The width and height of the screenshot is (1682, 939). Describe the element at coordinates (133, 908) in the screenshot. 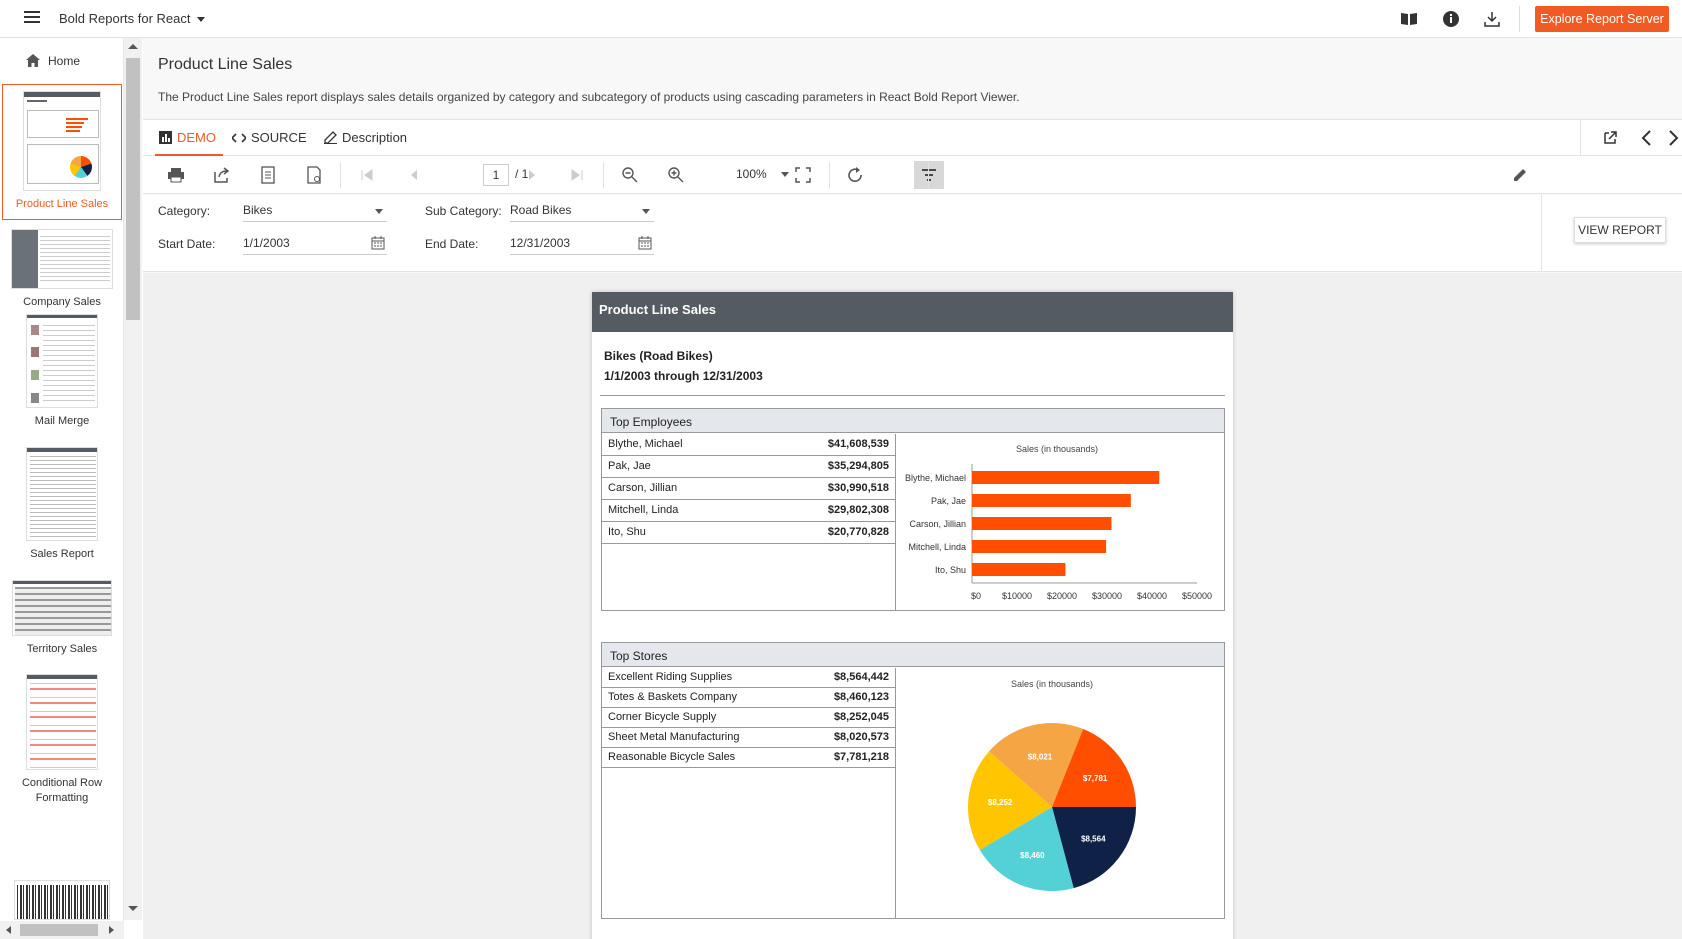

I see `scroll-down-arrow-icon` at that location.